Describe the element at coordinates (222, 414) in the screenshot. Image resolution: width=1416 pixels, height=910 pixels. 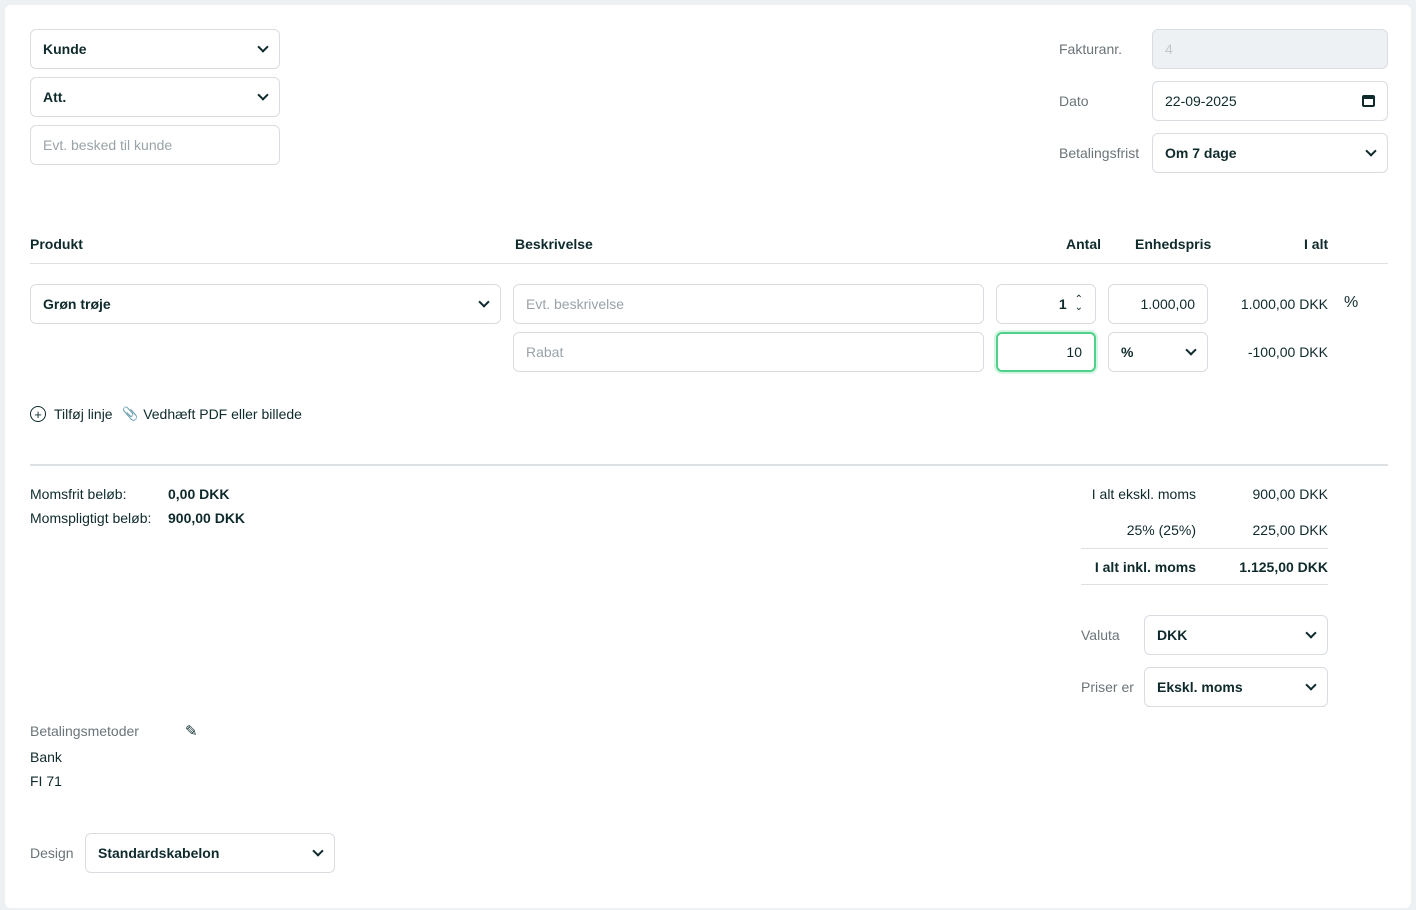
I see `attach-label: Vedhæft PDF eller billede` at that location.